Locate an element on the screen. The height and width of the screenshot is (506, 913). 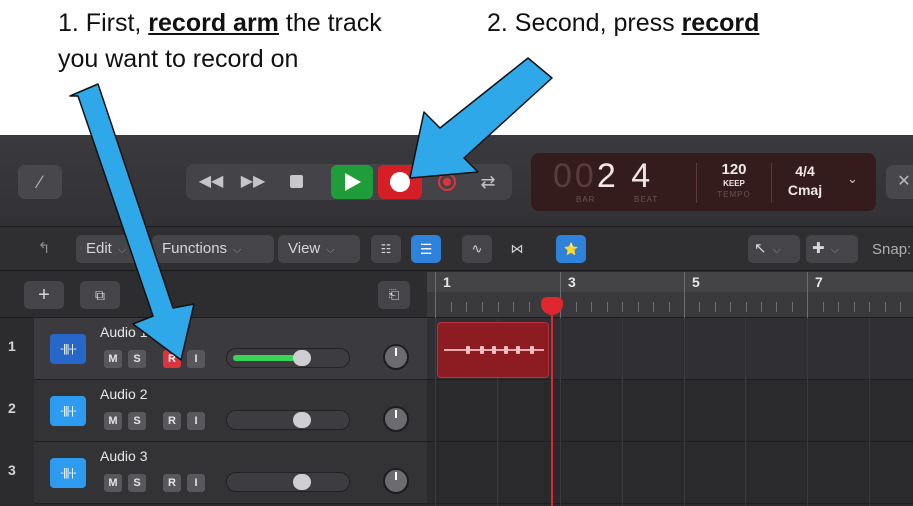
record-button is located at coordinates (400, 182).